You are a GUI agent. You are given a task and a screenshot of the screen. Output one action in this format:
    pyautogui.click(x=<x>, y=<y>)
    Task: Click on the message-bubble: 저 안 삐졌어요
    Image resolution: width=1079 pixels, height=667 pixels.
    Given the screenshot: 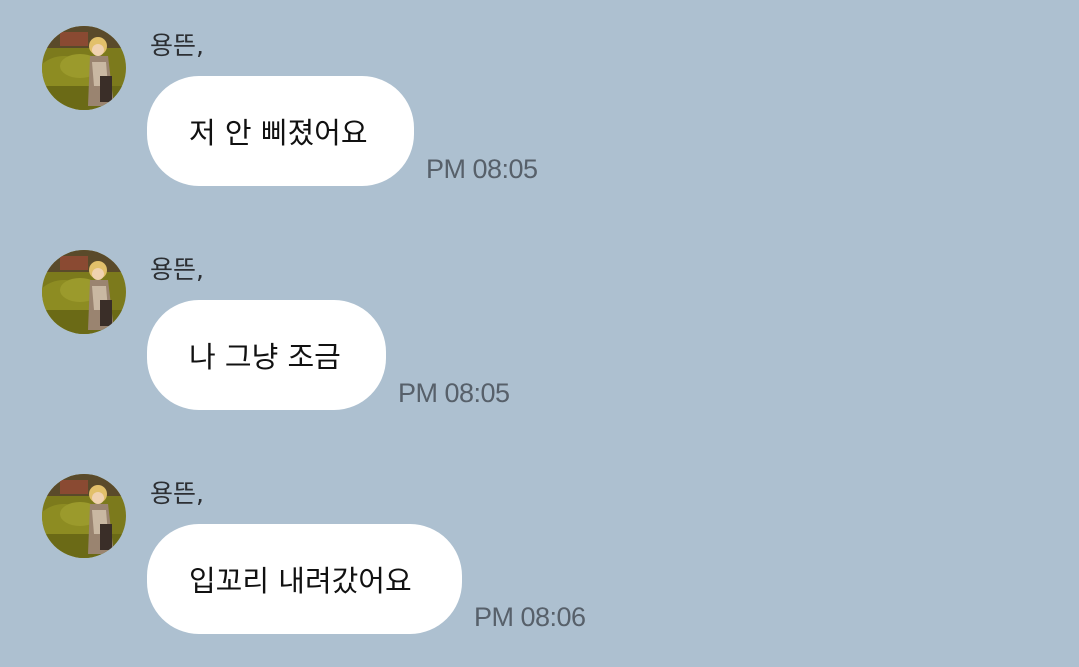 What is the action you would take?
    pyautogui.click(x=280, y=131)
    